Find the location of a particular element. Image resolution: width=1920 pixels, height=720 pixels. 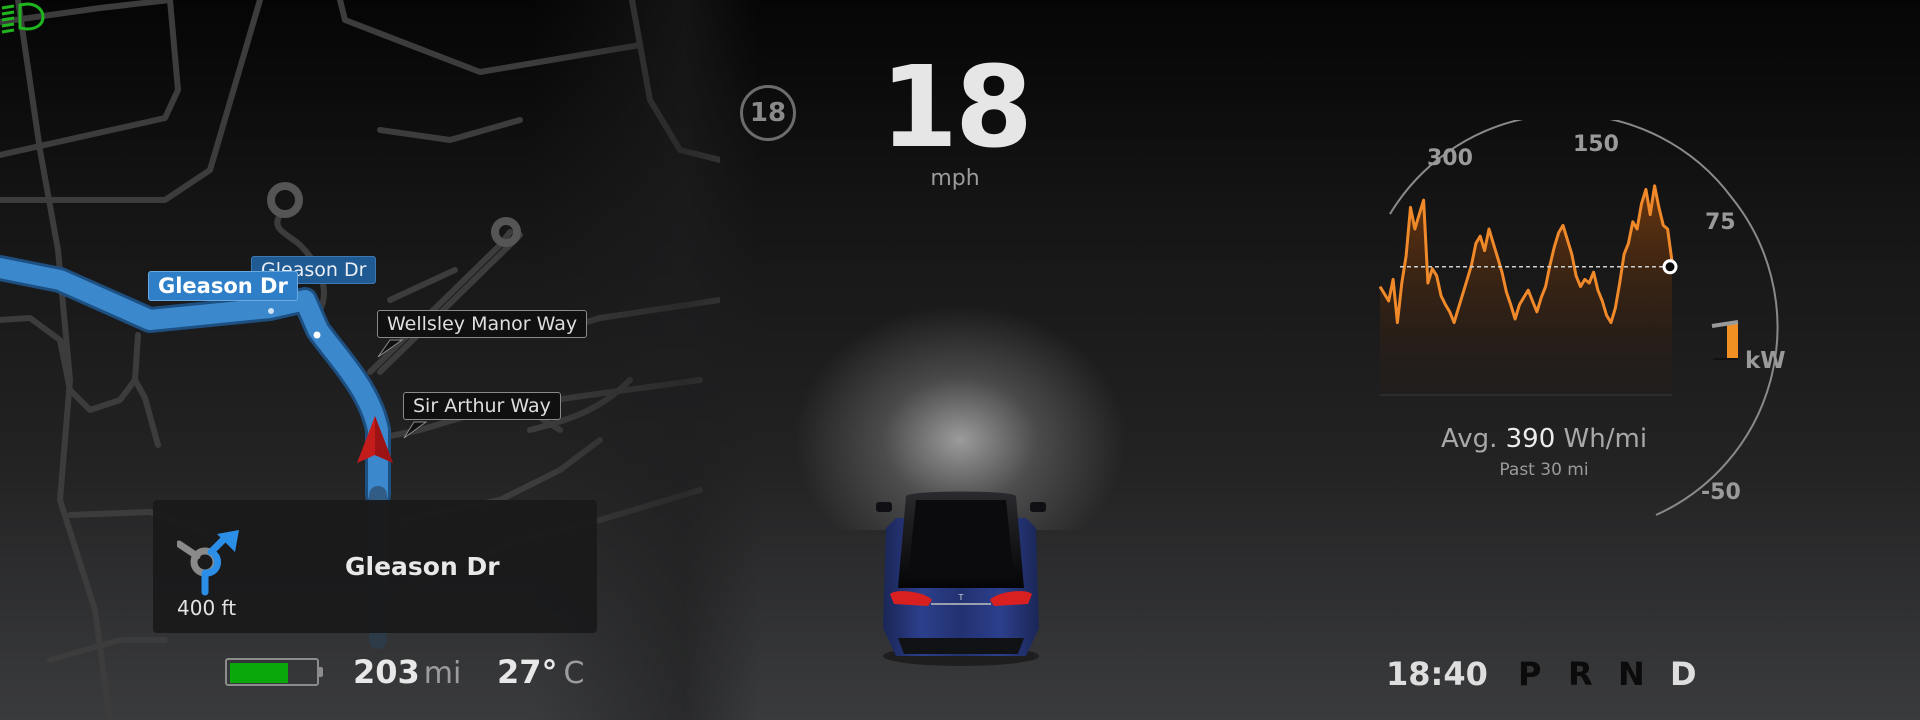

gear-park: P is located at coordinates (1530, 674).